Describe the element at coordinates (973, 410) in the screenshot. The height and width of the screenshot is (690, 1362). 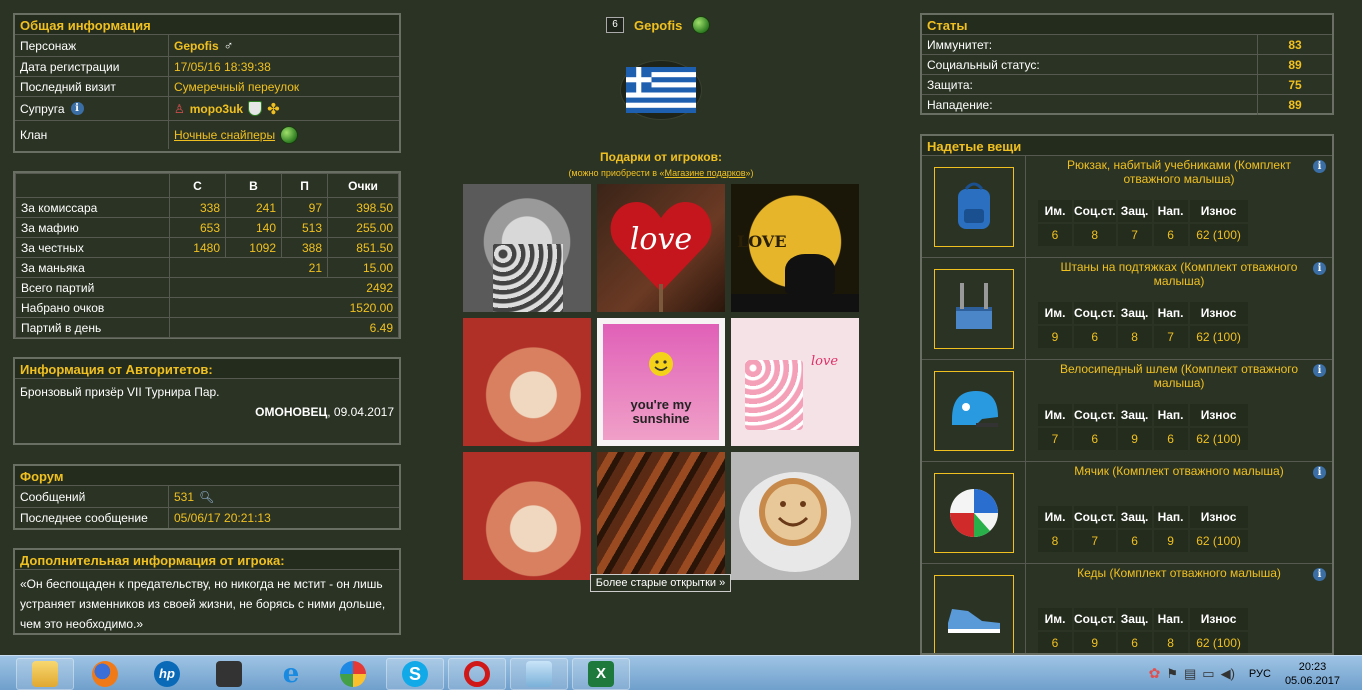
I see `helmet-icon` at that location.